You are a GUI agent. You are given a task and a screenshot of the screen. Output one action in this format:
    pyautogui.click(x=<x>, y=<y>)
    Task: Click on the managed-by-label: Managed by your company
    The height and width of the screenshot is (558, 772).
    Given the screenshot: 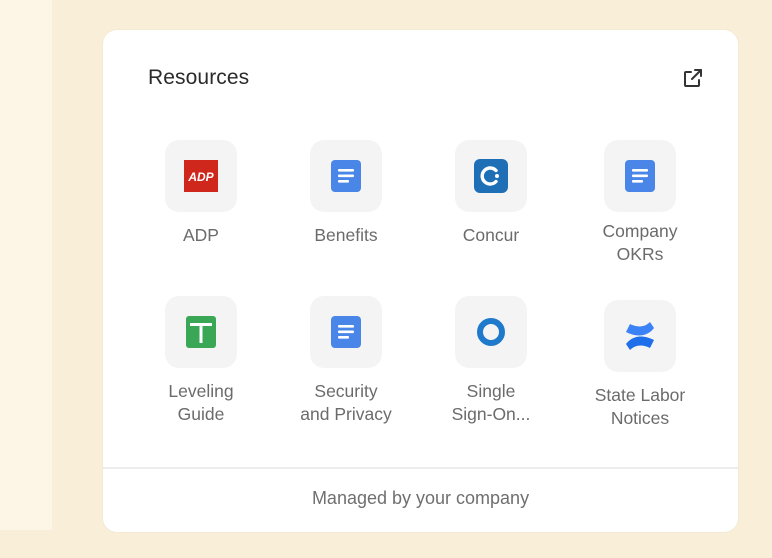 What is the action you would take?
    pyautogui.click(x=420, y=498)
    